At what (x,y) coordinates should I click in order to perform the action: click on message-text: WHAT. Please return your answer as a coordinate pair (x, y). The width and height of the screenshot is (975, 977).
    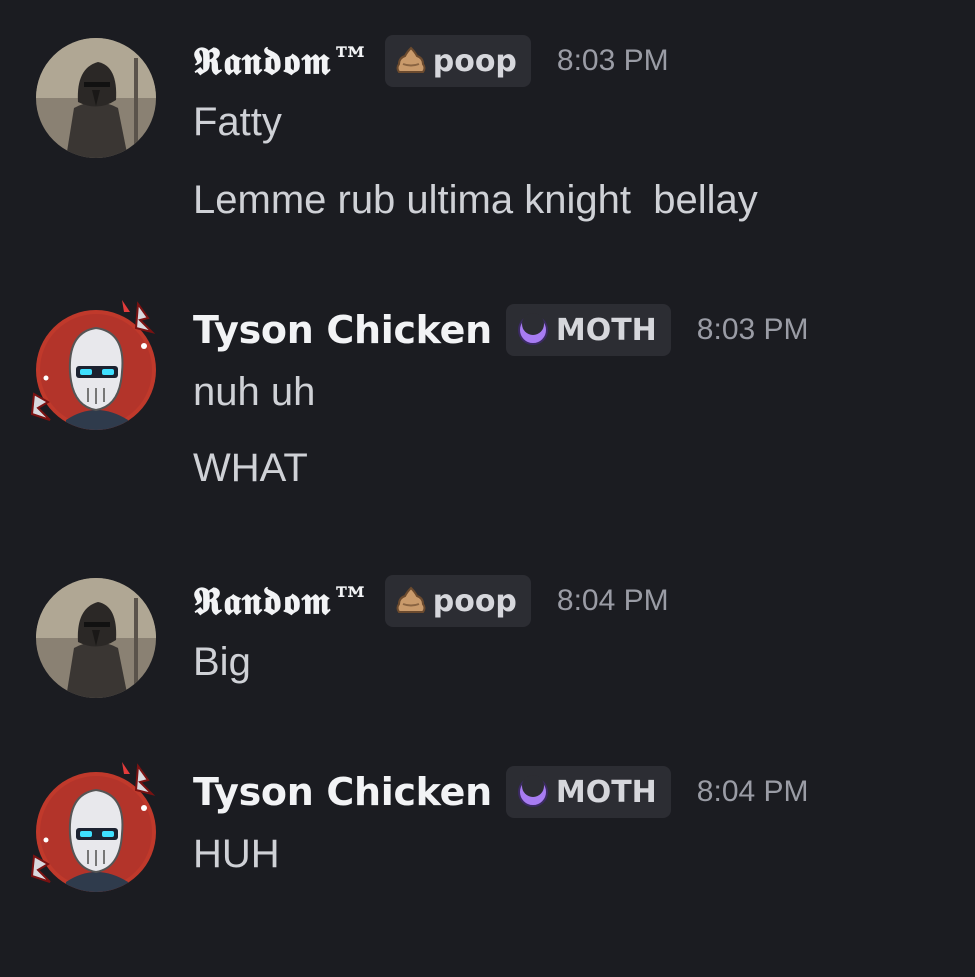
    Looking at the image, I should click on (250, 468).